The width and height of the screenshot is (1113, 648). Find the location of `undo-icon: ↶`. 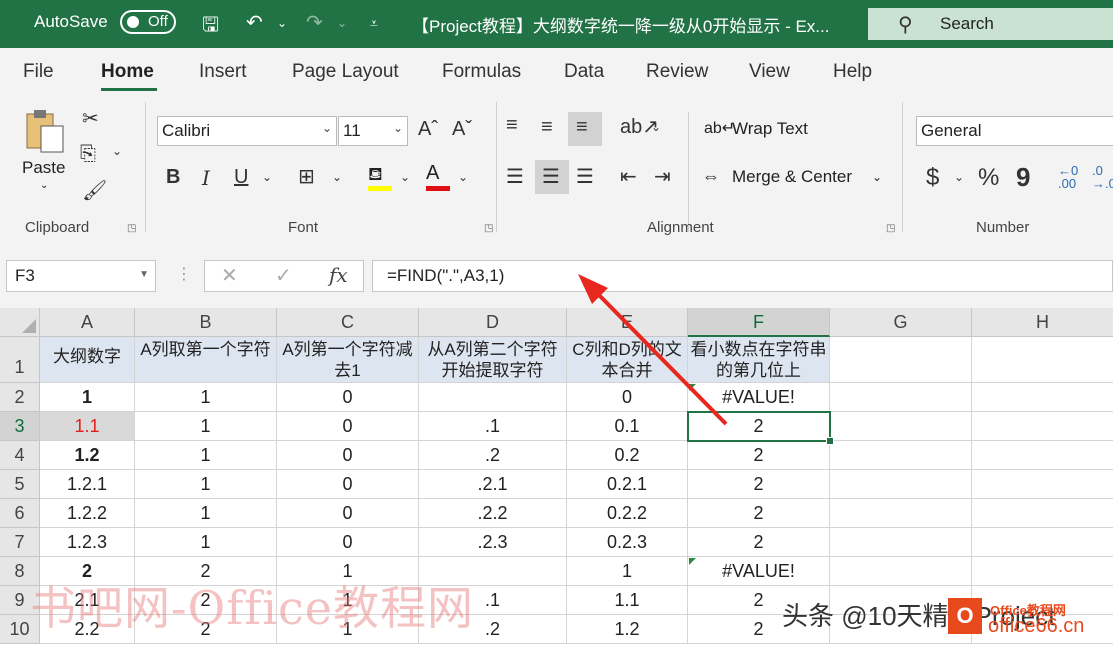

undo-icon: ↶ is located at coordinates (254, 22).